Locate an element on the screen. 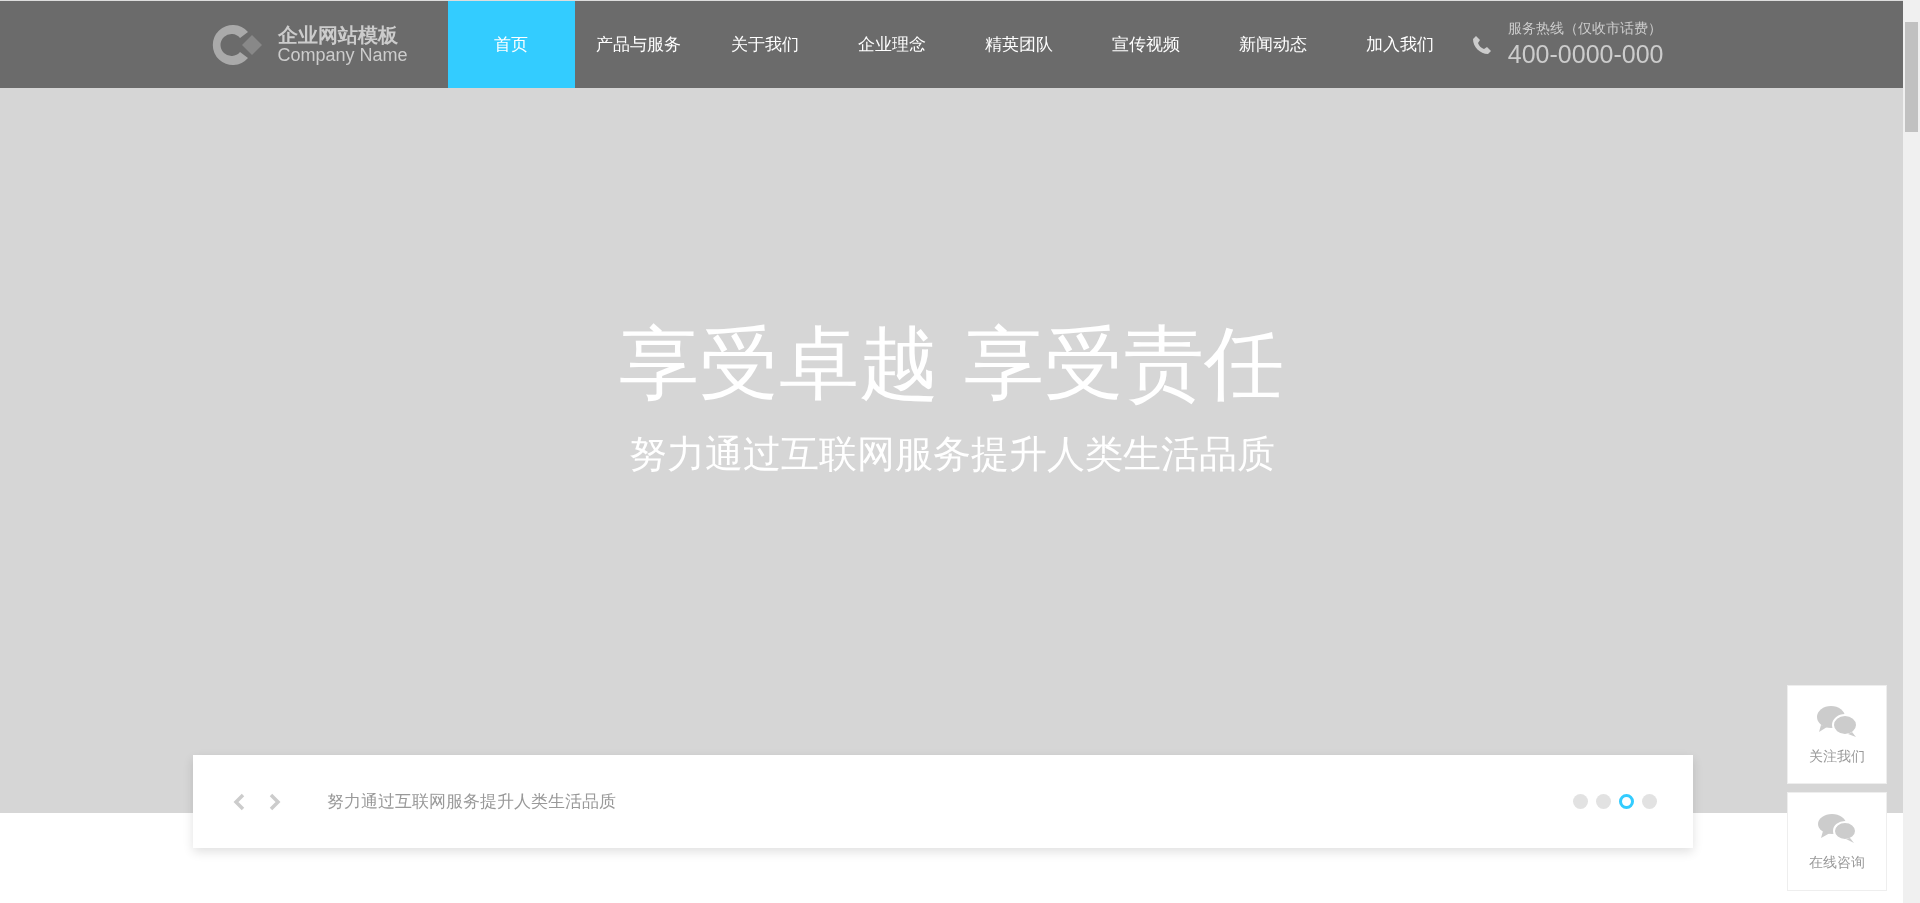  nav-tab: 精英团队 is located at coordinates (1019, 44).